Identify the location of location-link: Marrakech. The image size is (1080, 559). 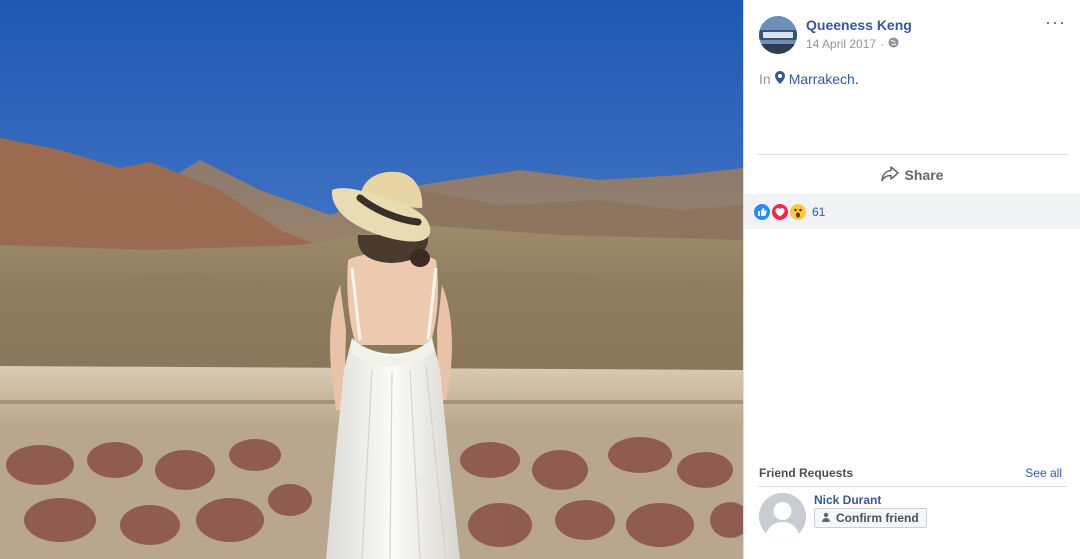
(822, 79).